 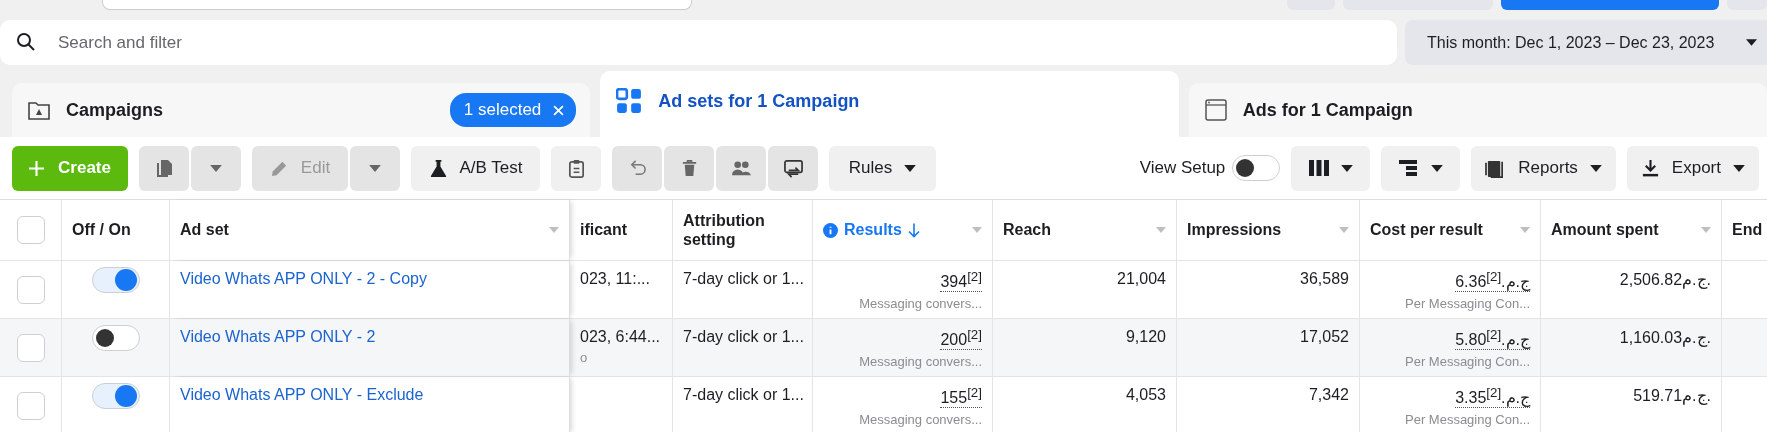 I want to click on window-icon, so click(x=1215, y=110).